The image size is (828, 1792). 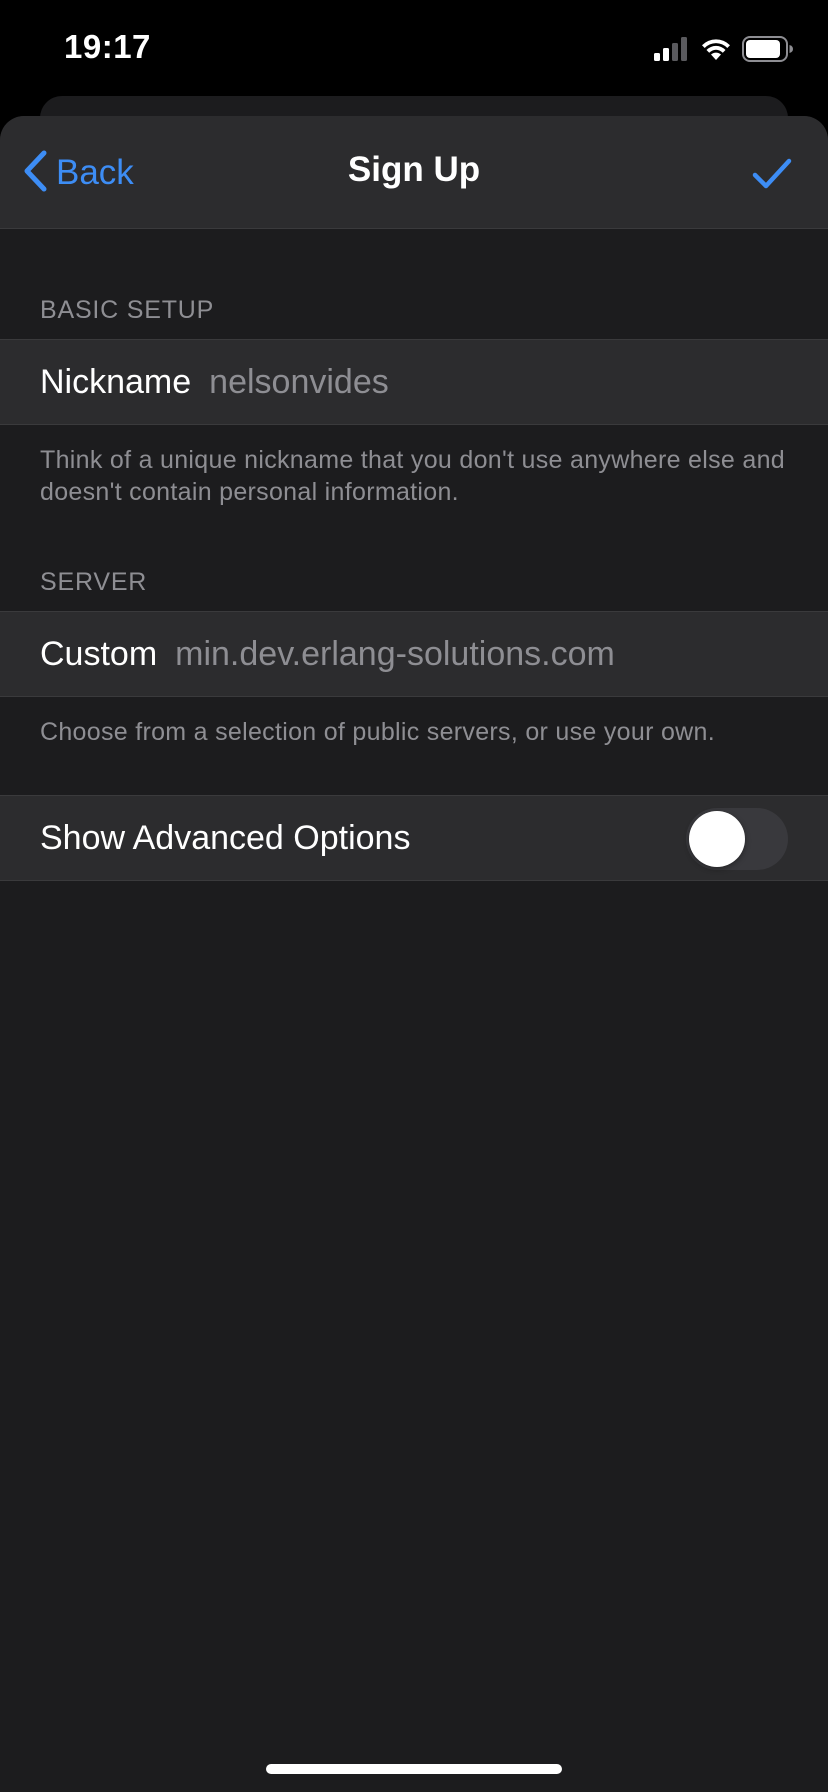 I want to click on status-time: 19:17, so click(x=107, y=46).